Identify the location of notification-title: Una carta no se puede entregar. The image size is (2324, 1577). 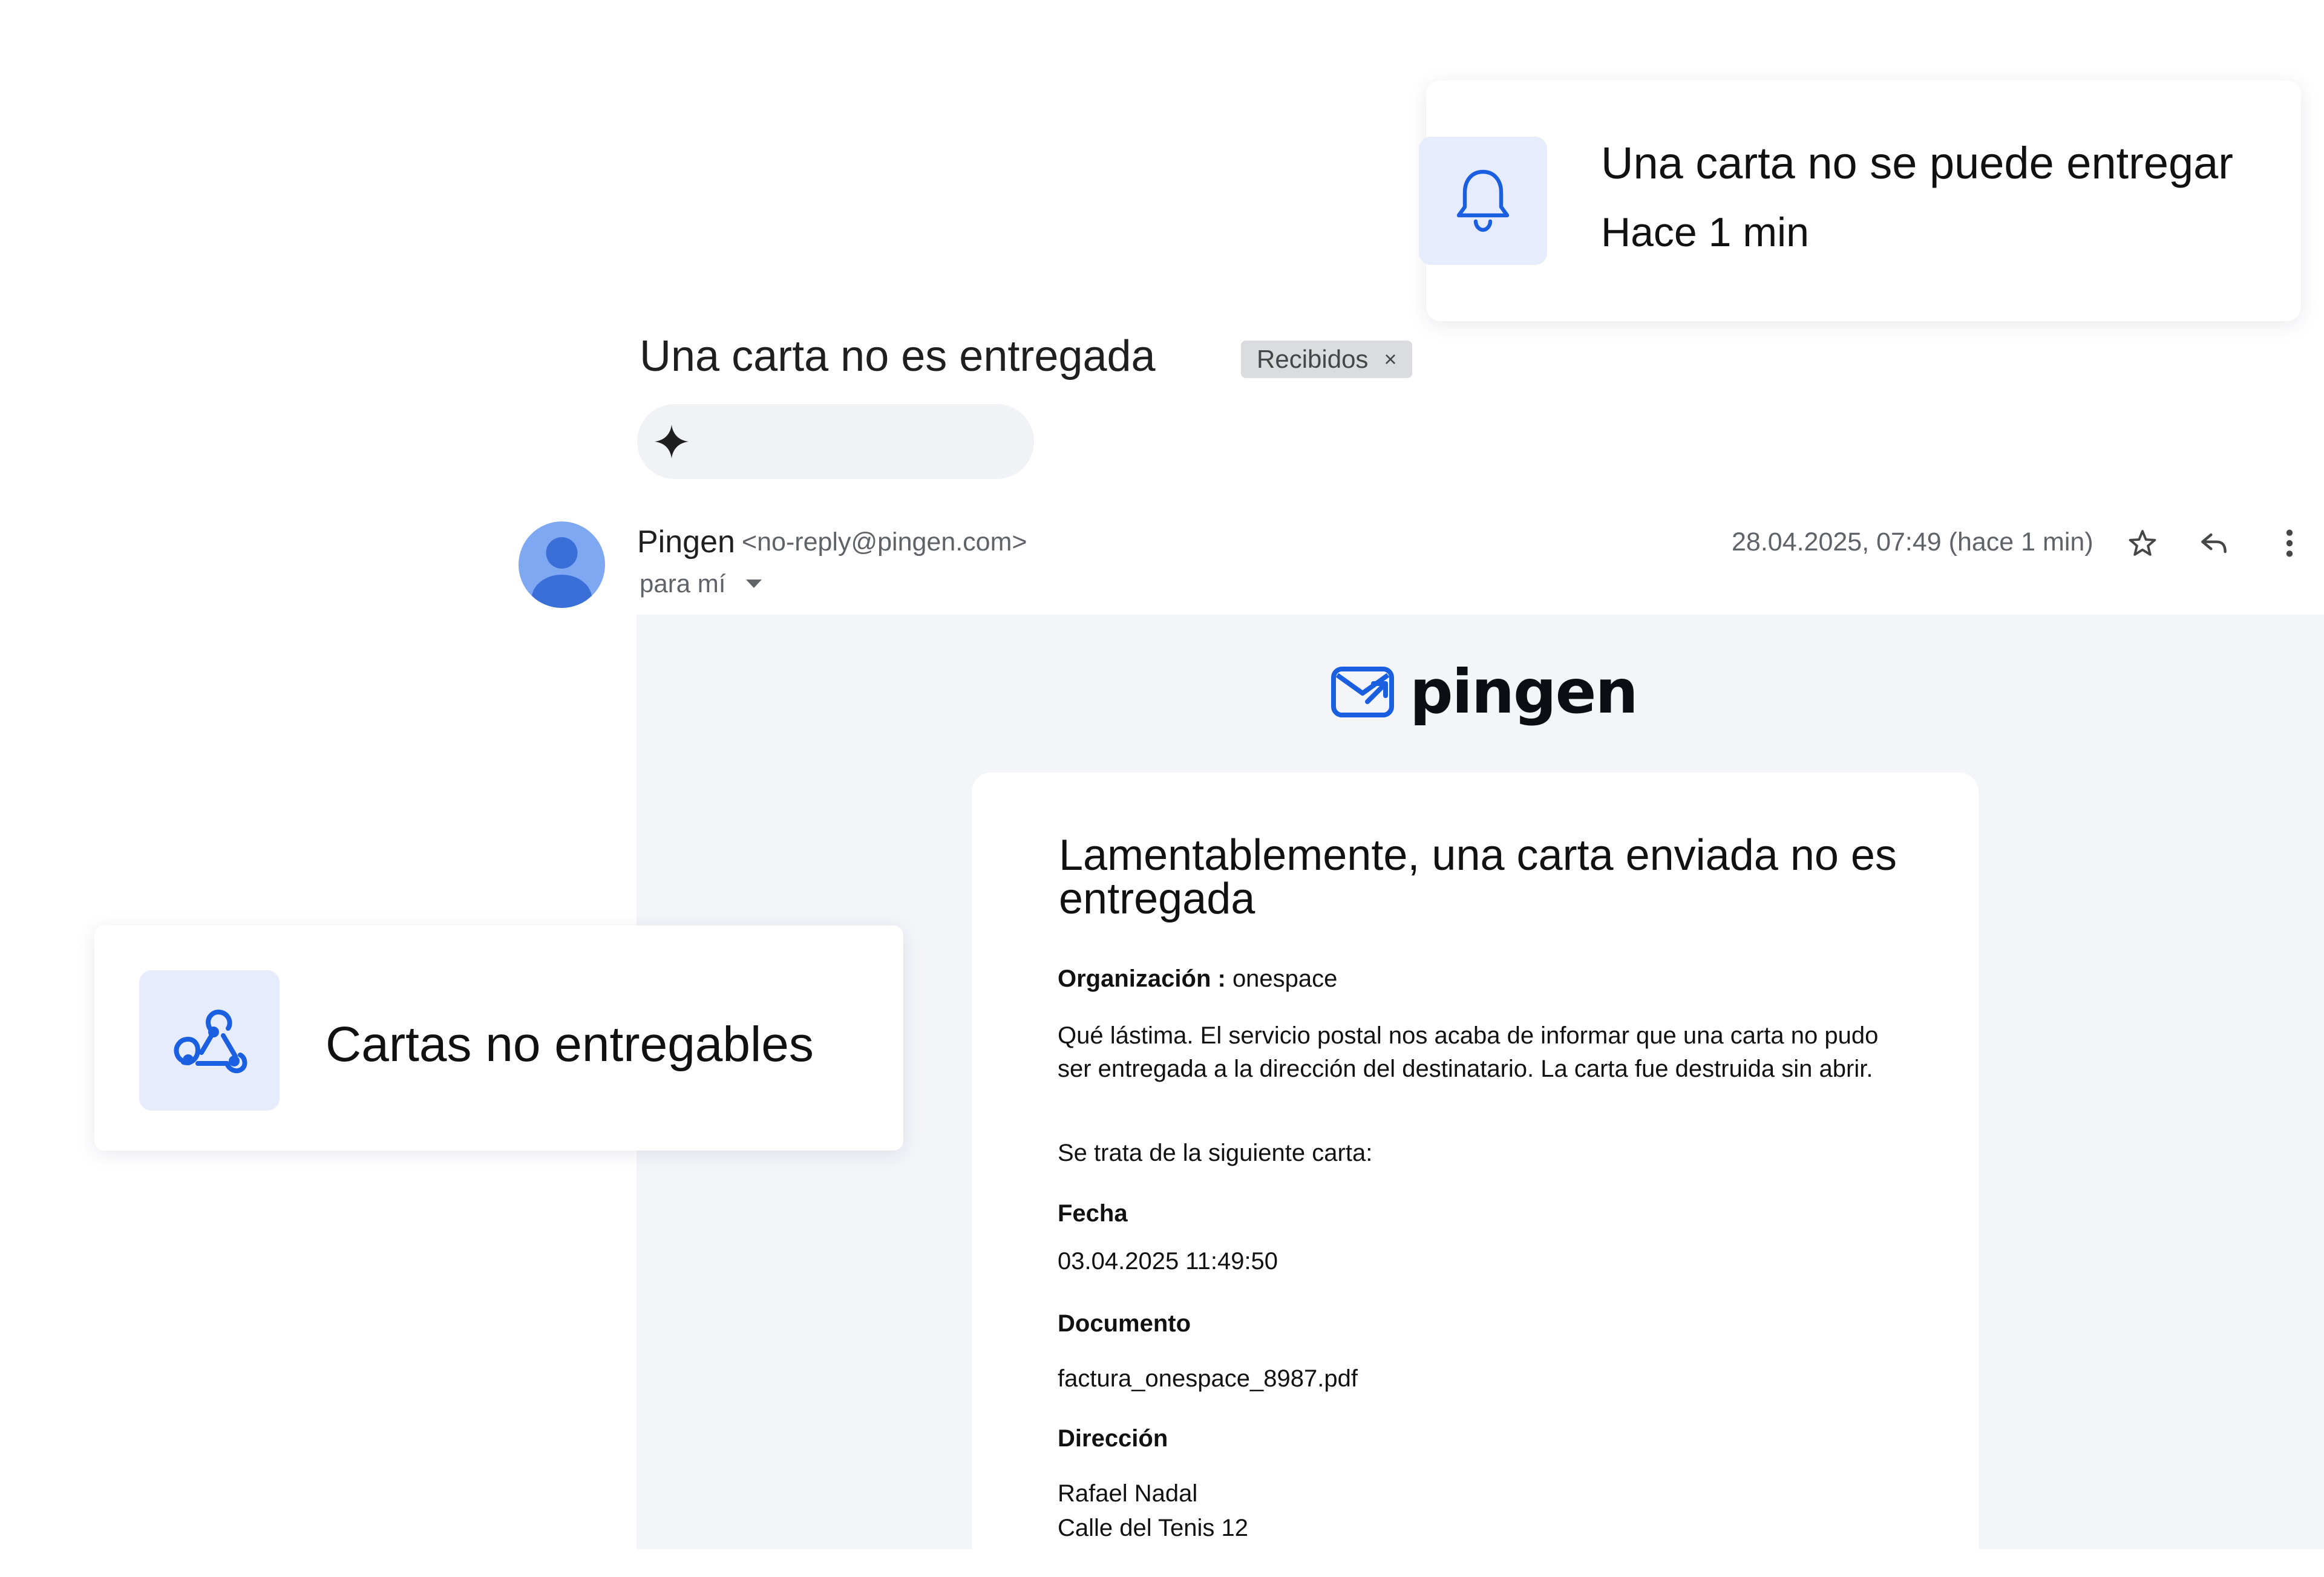
(1917, 163).